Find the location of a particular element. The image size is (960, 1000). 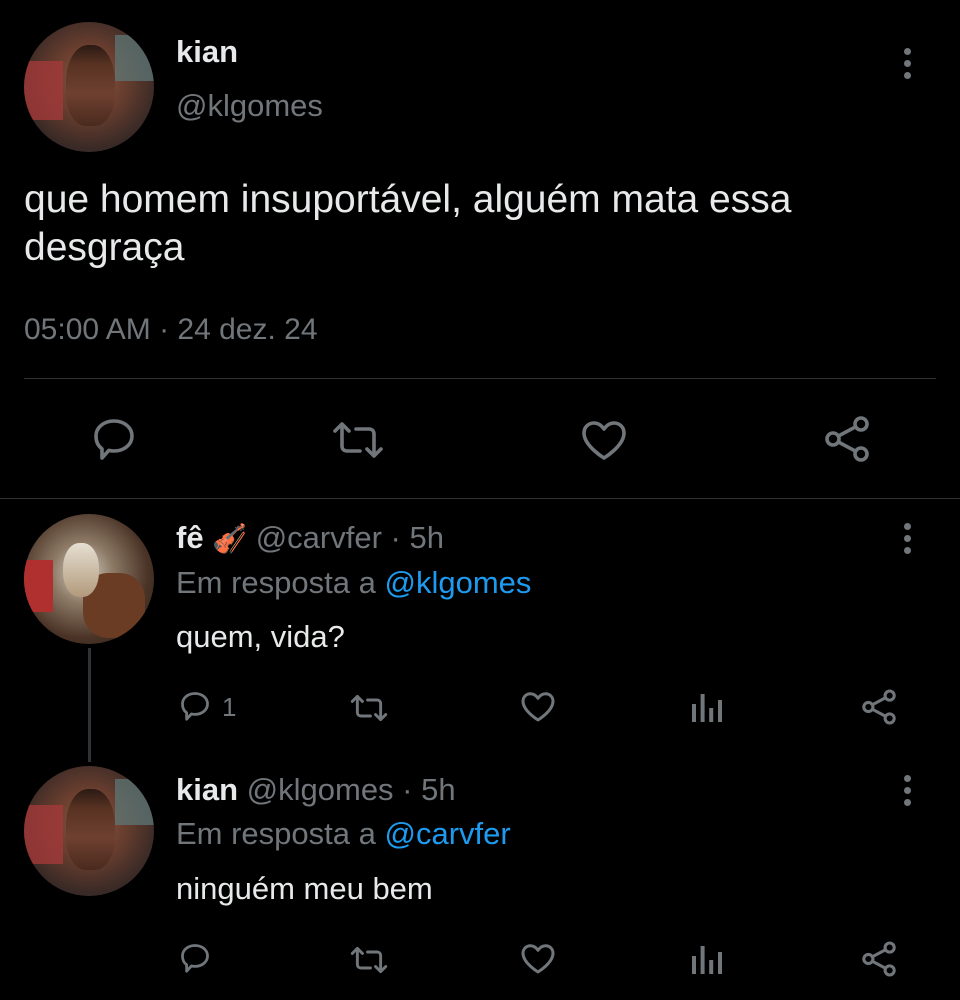

display-name: fê is located at coordinates (190, 537).